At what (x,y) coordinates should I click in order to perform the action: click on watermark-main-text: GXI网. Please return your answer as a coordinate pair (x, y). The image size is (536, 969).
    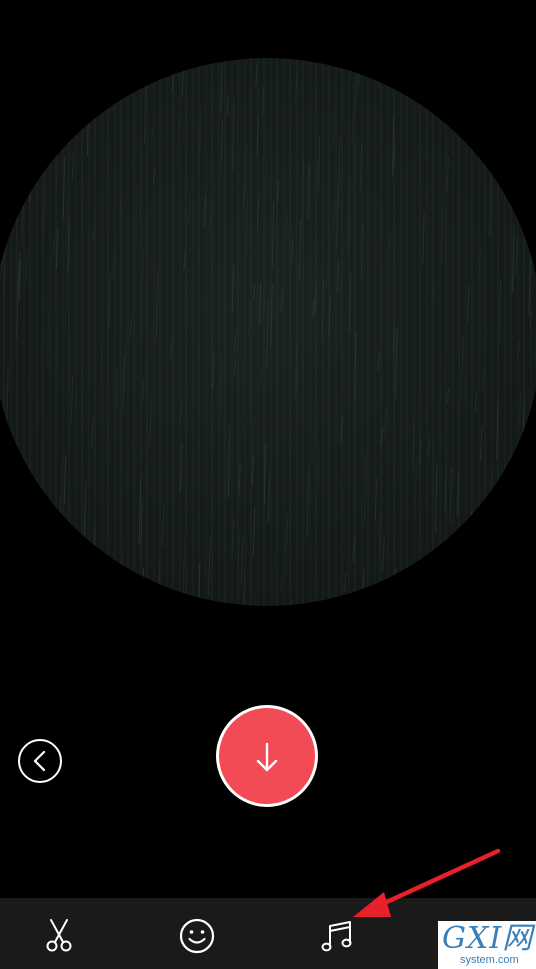
    Looking at the image, I should click on (488, 938).